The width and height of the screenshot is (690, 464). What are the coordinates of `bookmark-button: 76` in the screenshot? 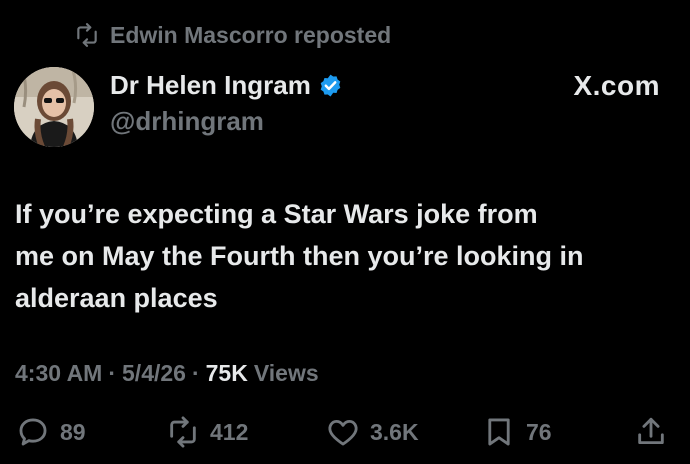 It's located at (517, 432).